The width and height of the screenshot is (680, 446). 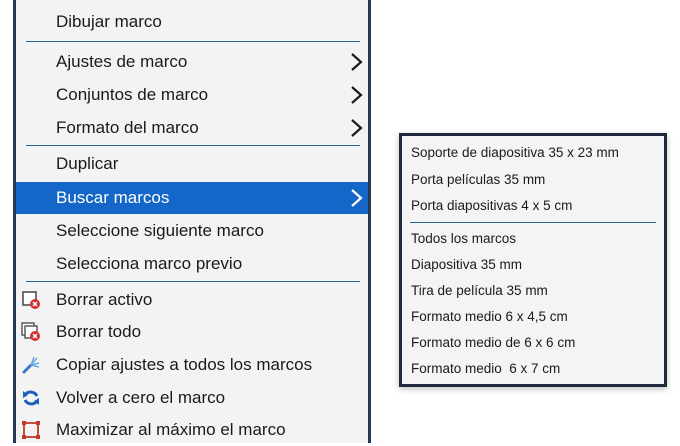 I want to click on menu-item-label: Maximizar al máximo el marco, so click(x=171, y=429).